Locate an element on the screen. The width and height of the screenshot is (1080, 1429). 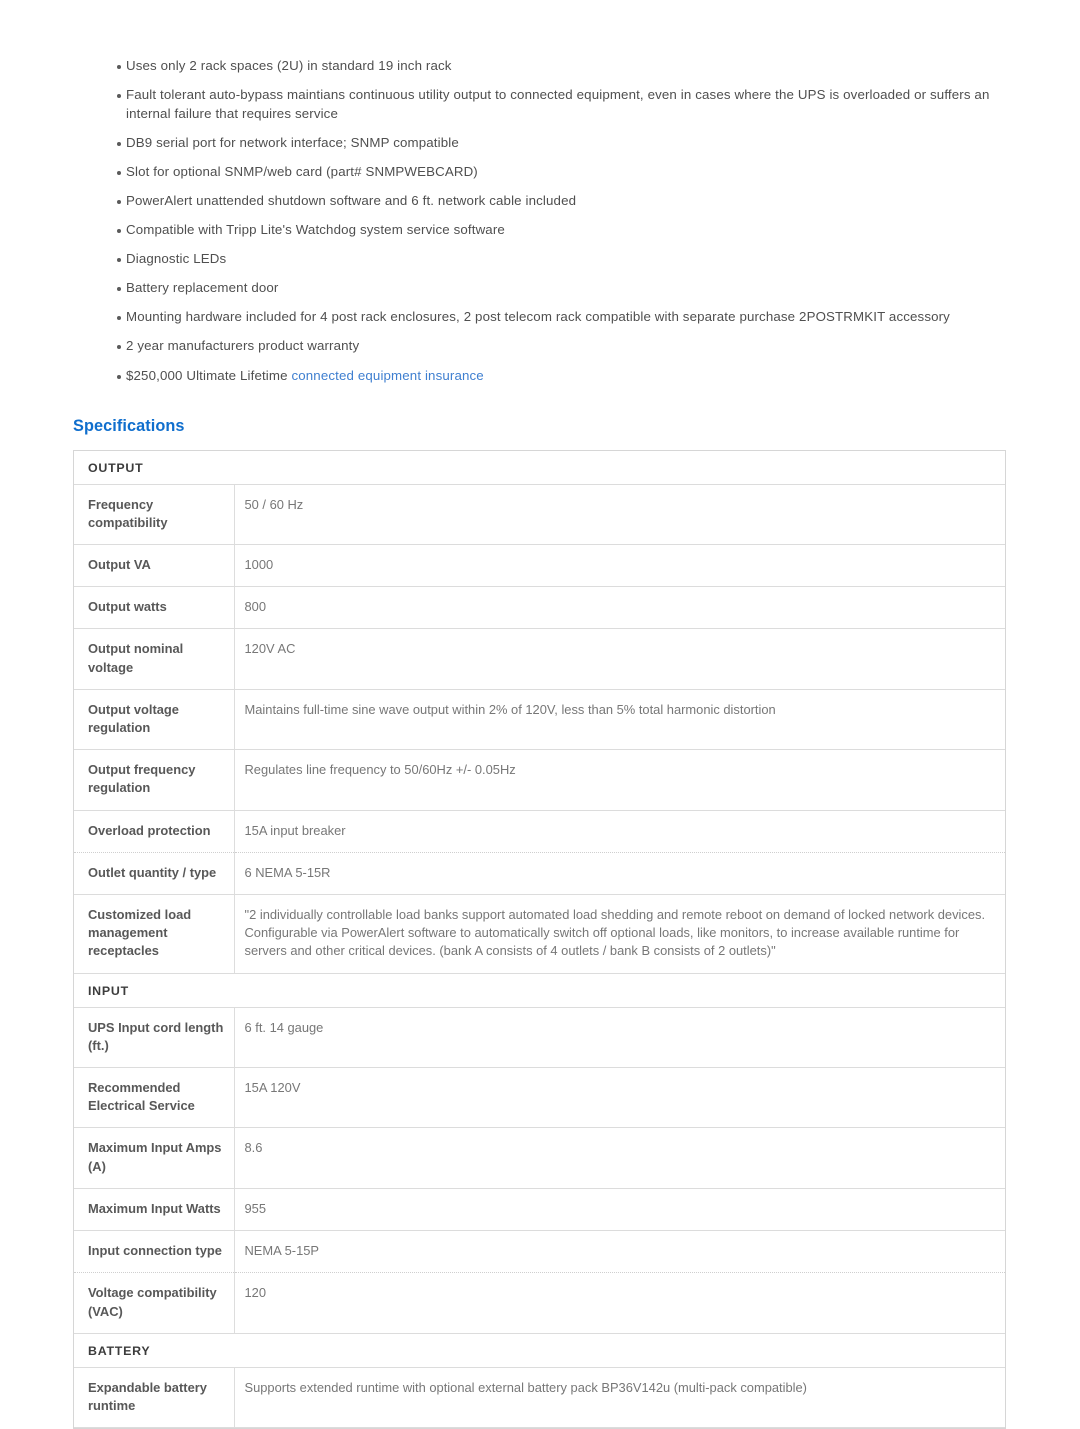
spec-table-row: Maximum Input Amps (A) 8.6 is located at coordinates (539, 1158).